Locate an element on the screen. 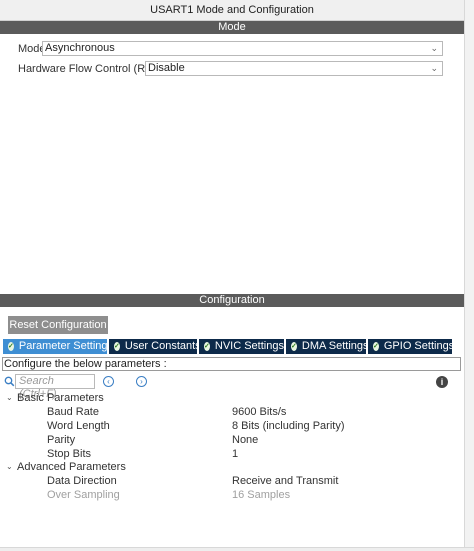  param-over-sampling-value: 16 Samples is located at coordinates (261, 495).